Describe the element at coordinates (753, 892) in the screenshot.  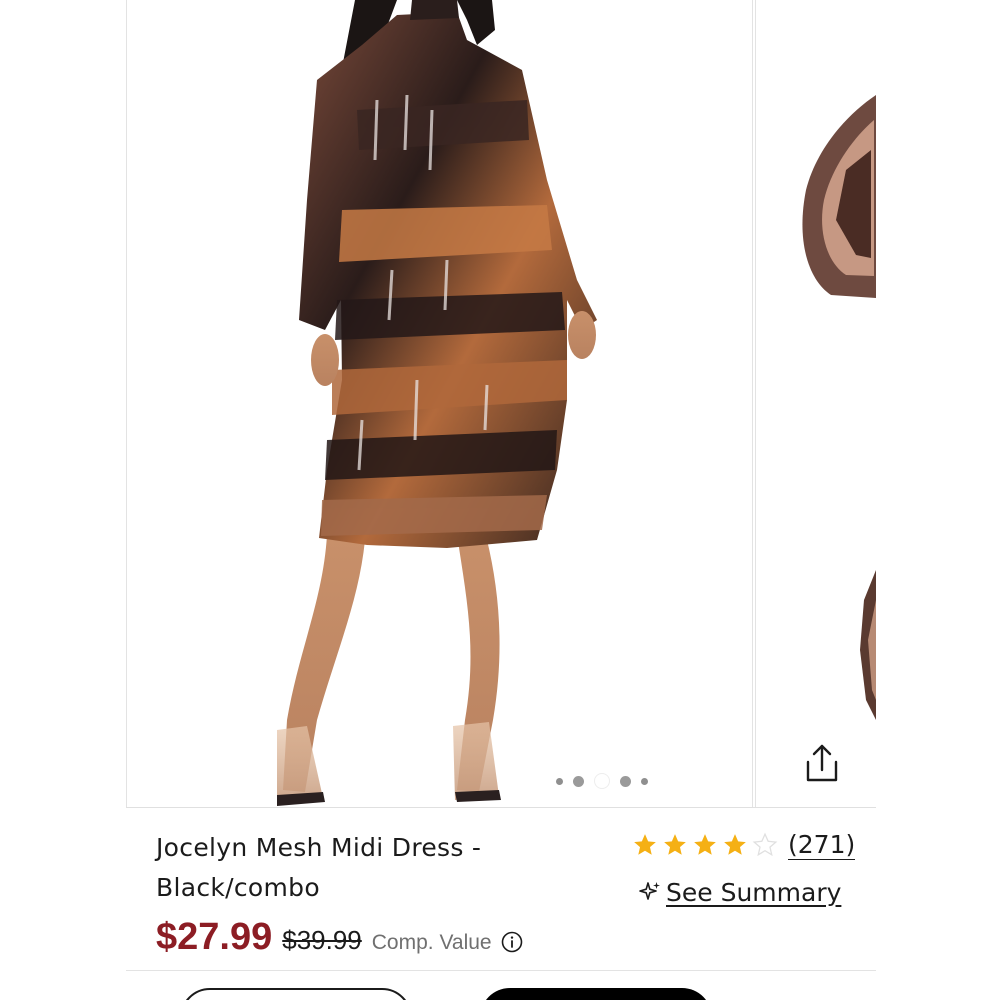
I see `see-summary-label: See Summary` at that location.